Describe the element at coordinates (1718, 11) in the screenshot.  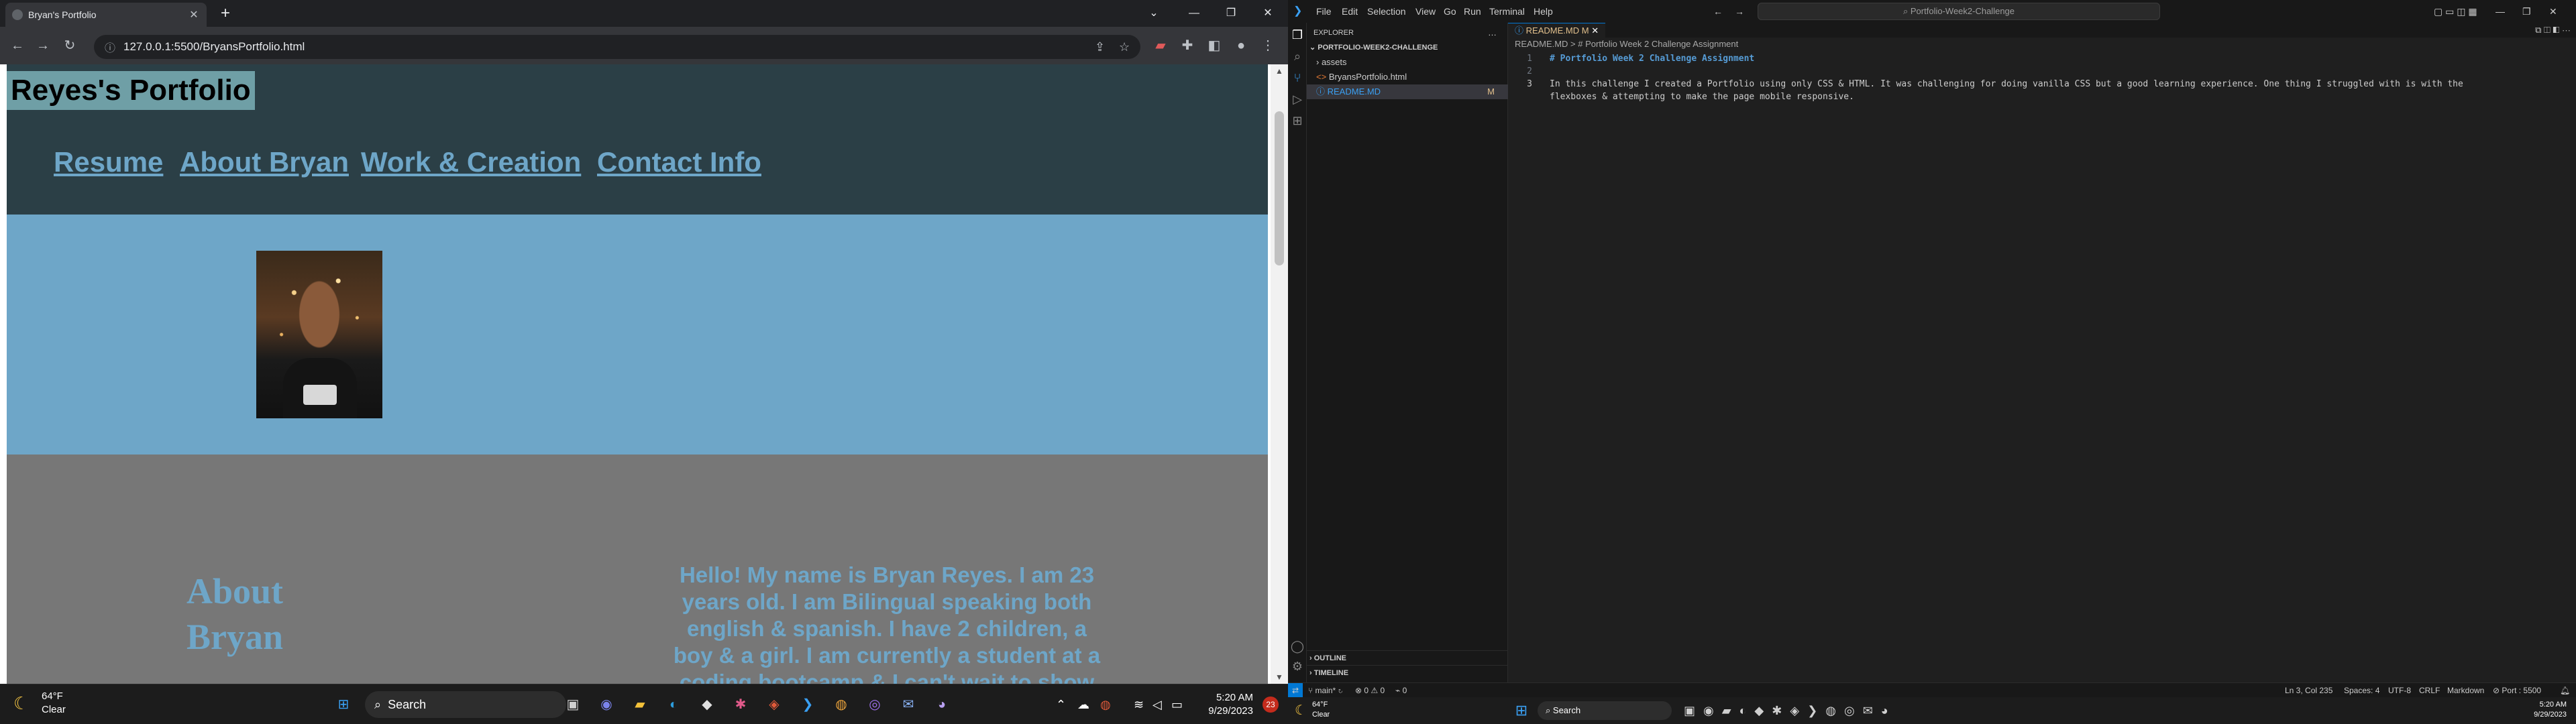
I see `nav-back-icon: ←` at that location.